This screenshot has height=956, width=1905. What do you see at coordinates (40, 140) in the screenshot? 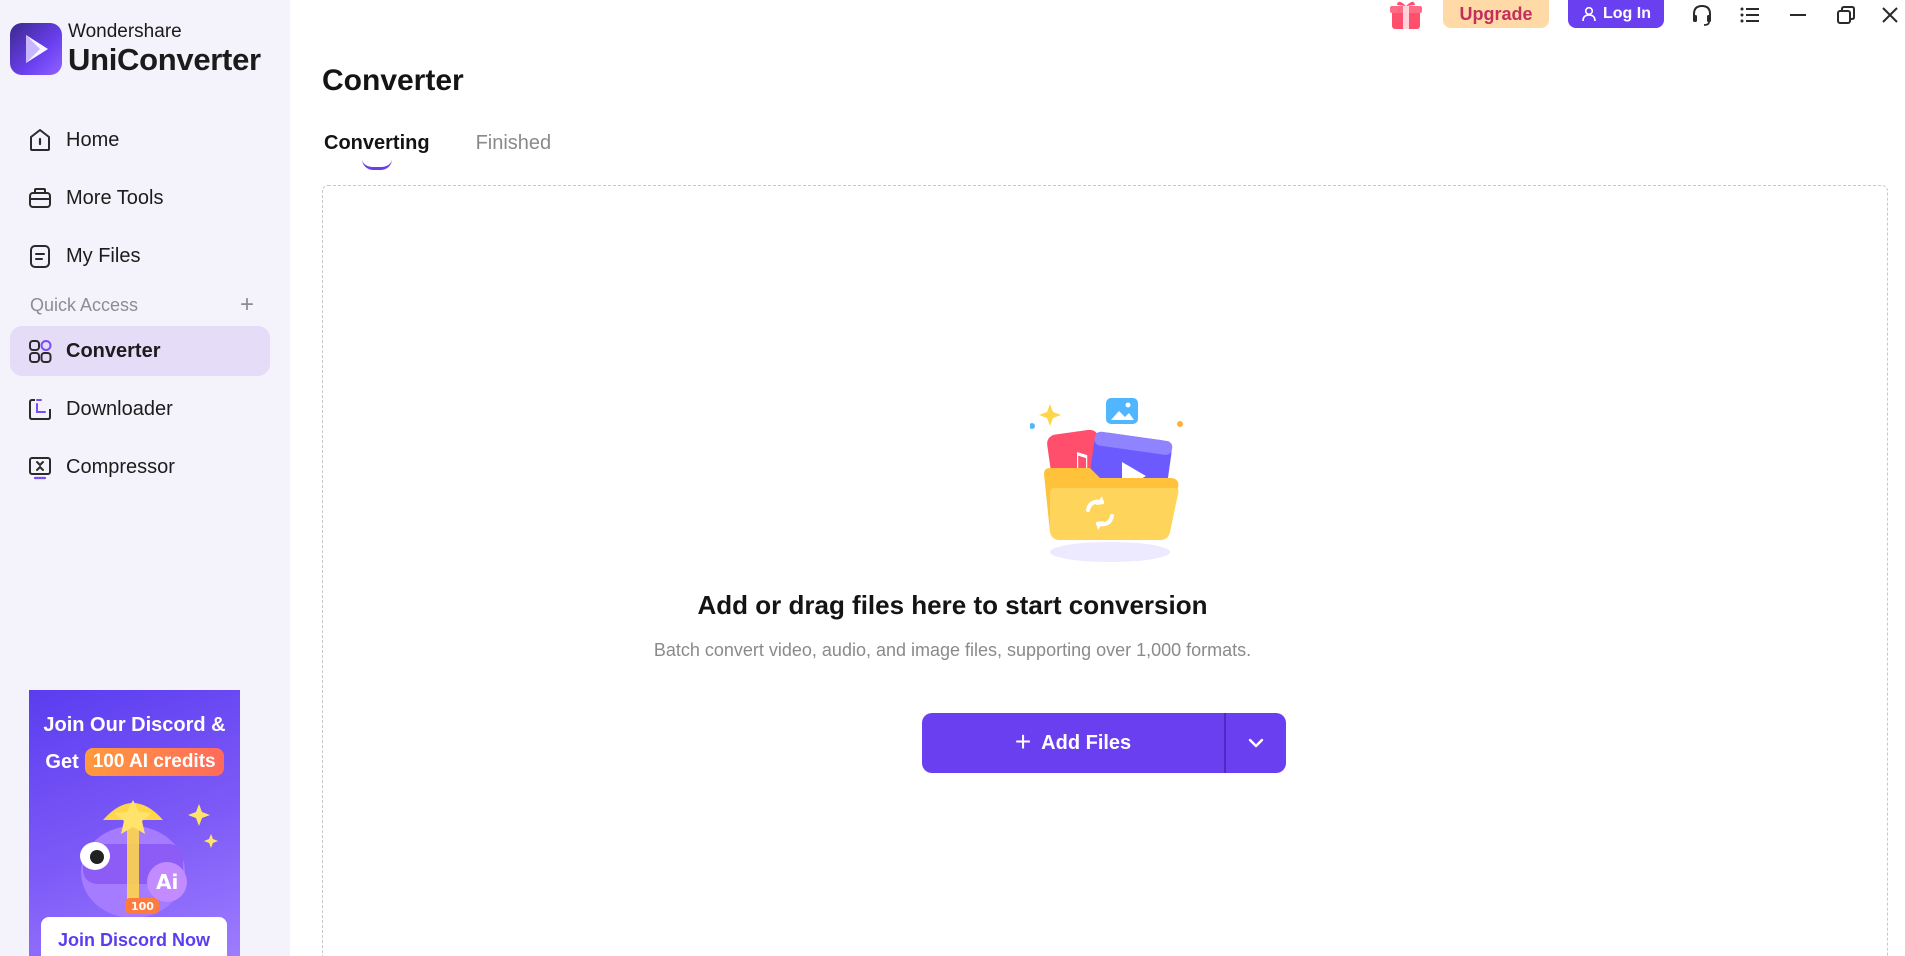
I see `home-icon` at bounding box center [40, 140].